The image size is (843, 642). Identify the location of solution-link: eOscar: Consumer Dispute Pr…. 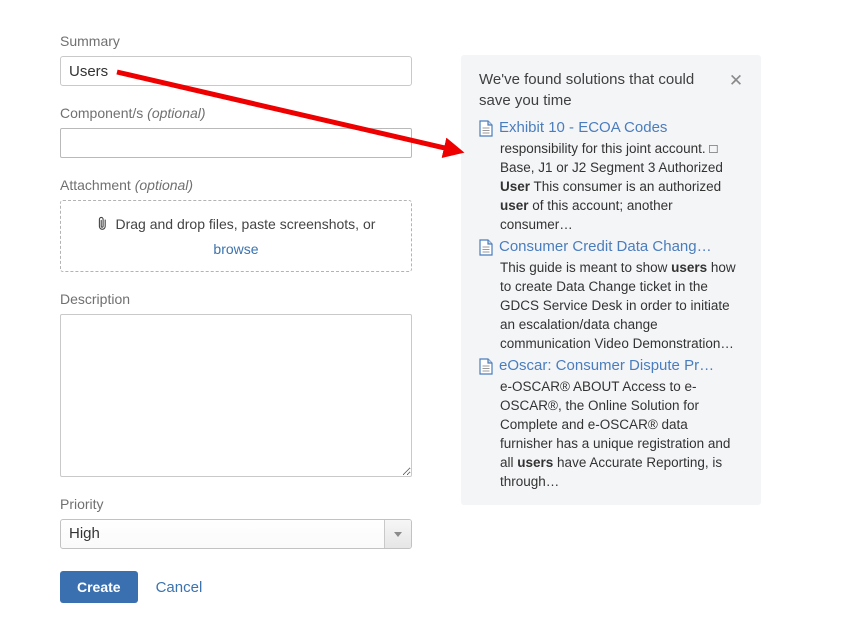
(606, 365).